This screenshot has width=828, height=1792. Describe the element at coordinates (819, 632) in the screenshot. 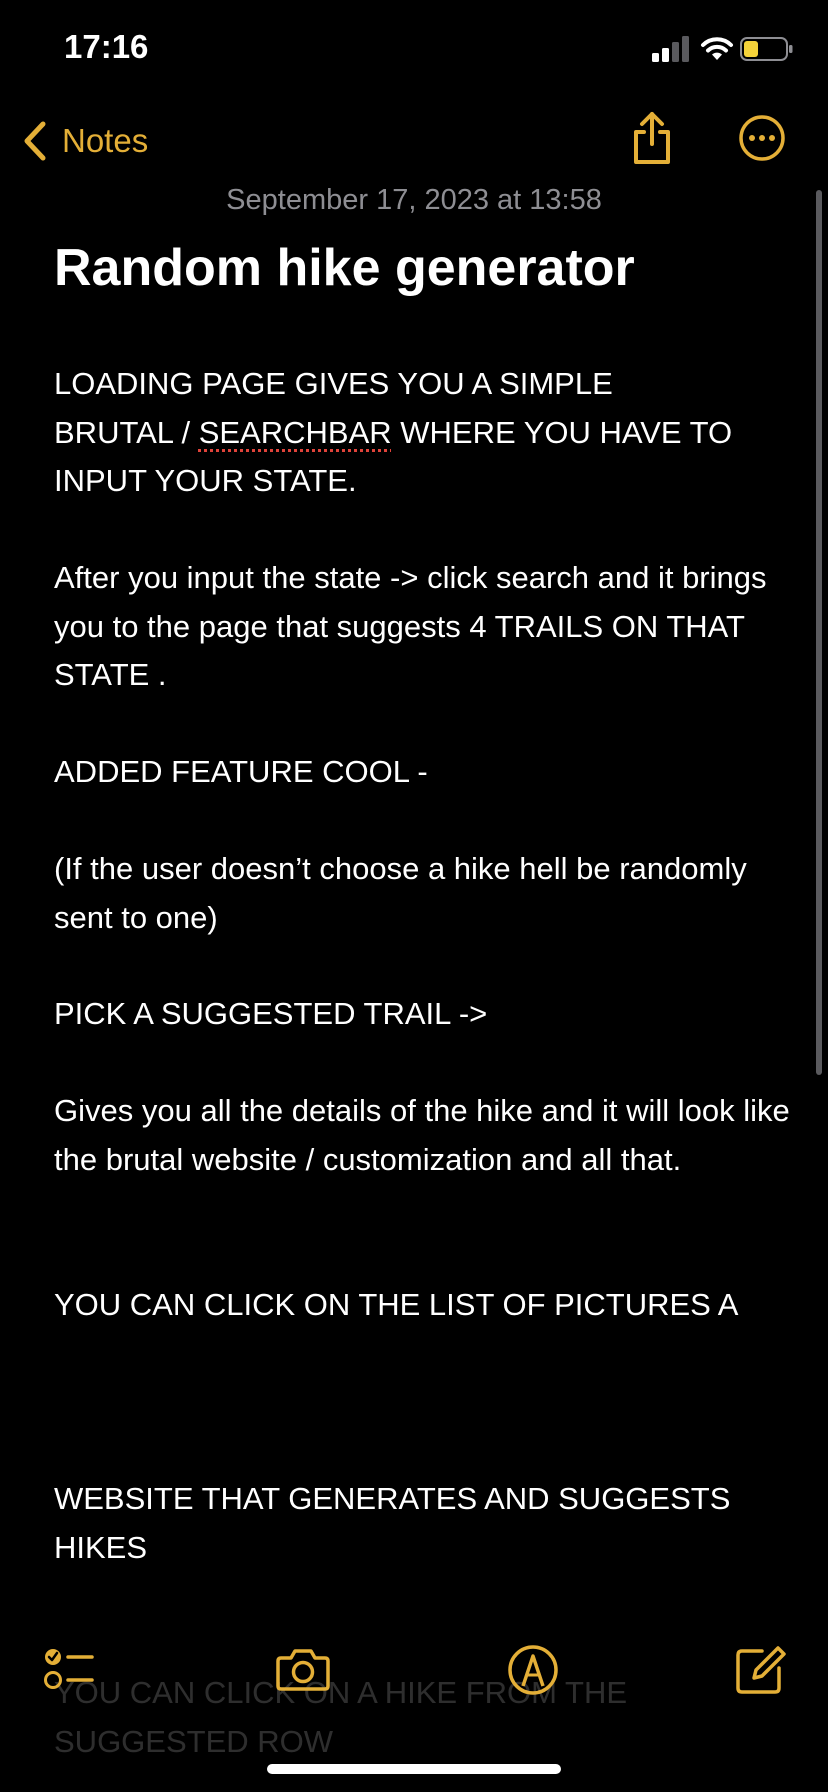

I see `scroll-indicator` at that location.